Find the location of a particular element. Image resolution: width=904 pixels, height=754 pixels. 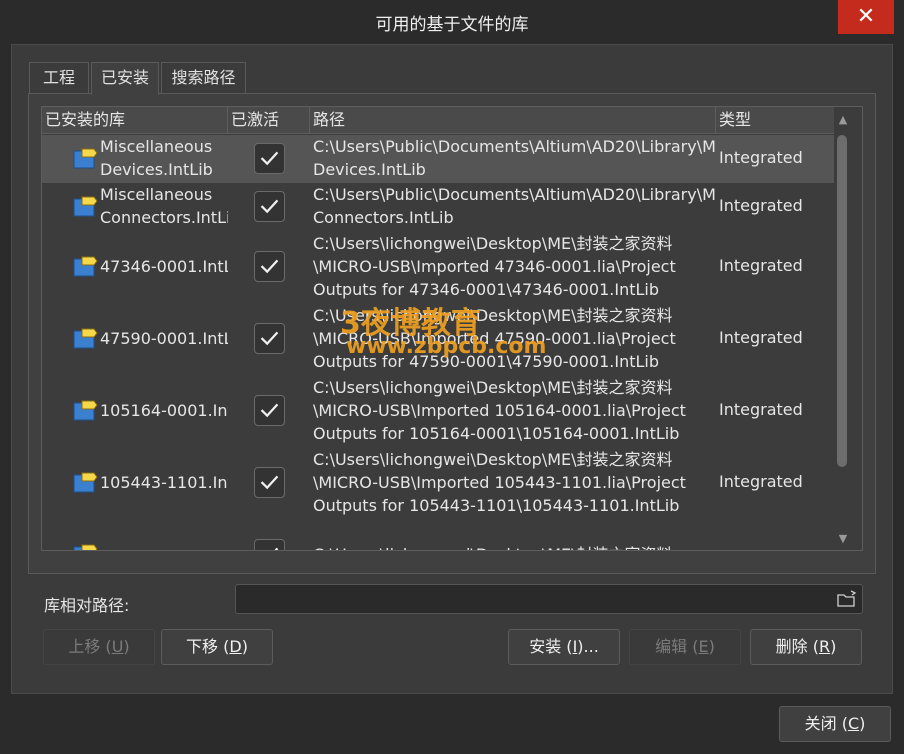

edit-label: 编辑 ( is located at coordinates (677, 646).